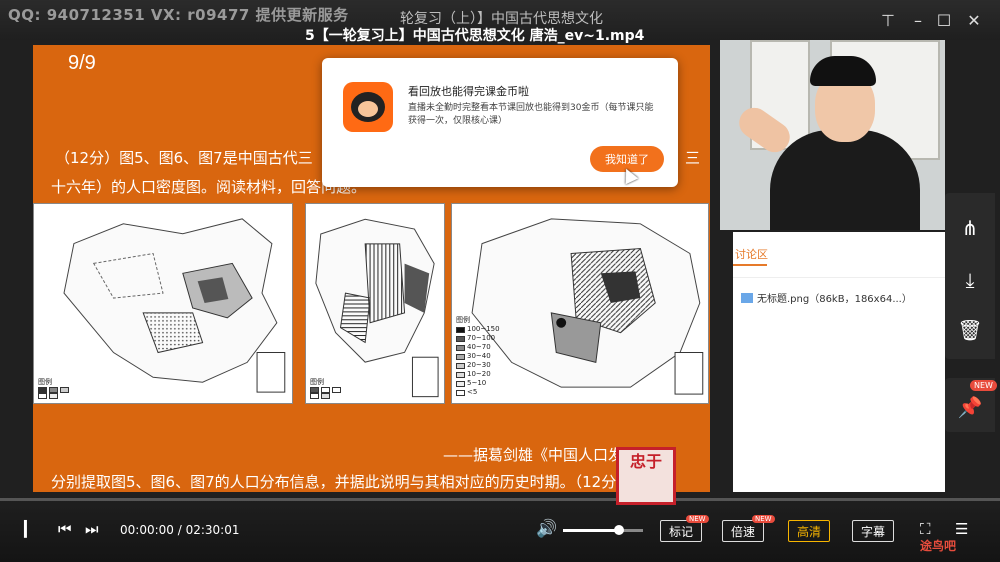 Image resolution: width=1000 pixels, height=562 pixels. Describe the element at coordinates (763, 519) in the screenshot. I see `speed-new-badge: NEW` at that location.